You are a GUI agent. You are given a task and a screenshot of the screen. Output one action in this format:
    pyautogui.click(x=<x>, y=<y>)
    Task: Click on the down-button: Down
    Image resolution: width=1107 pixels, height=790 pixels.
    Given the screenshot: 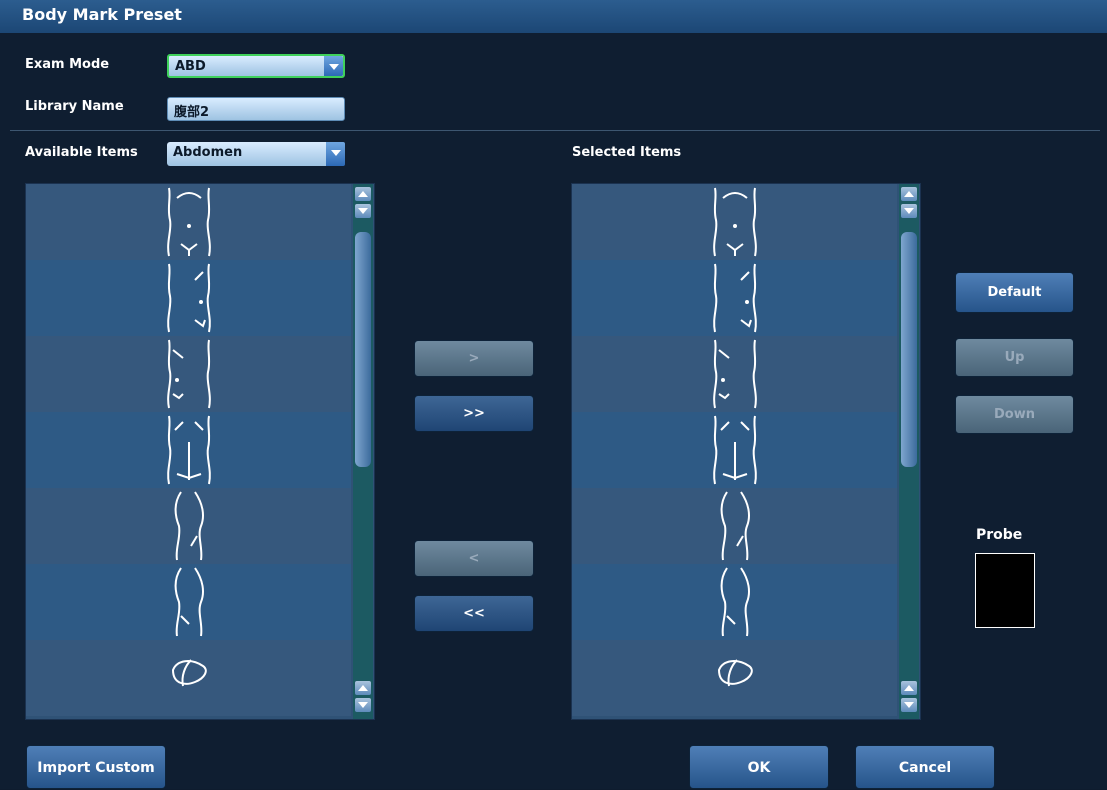 What is the action you would take?
    pyautogui.click(x=1014, y=414)
    